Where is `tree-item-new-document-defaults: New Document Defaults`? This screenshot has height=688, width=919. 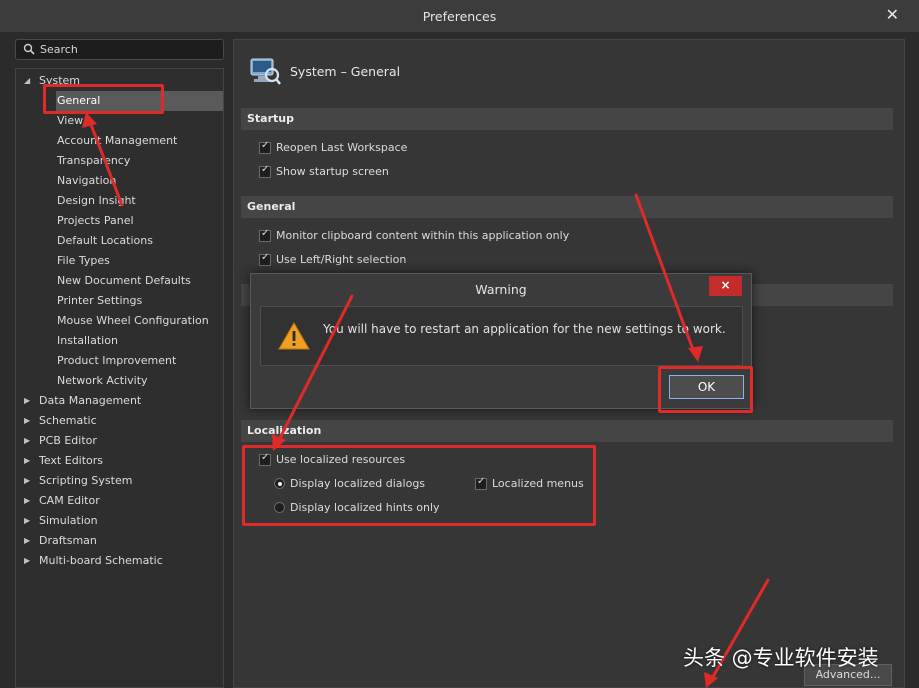
tree-item-new-document-defaults: New Document Defaults is located at coordinates (139, 281).